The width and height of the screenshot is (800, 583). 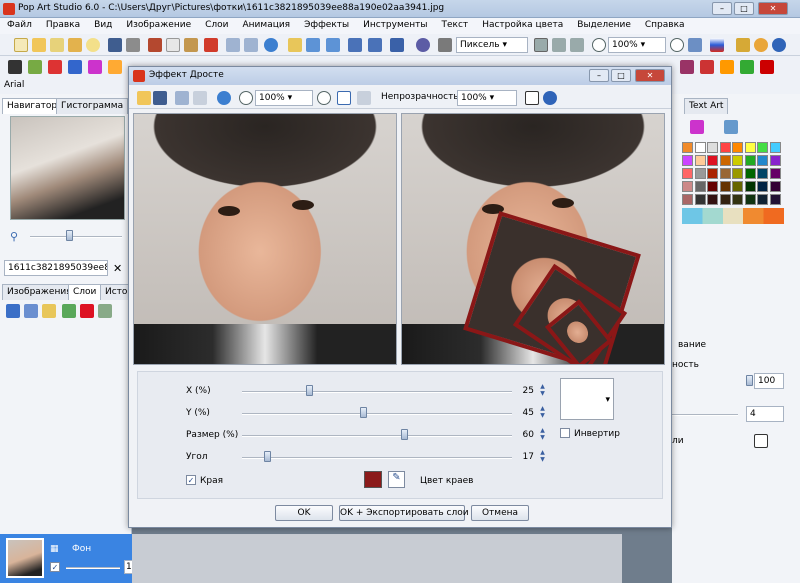 I want to click on tab-images: Изображения, so click(x=39, y=292).